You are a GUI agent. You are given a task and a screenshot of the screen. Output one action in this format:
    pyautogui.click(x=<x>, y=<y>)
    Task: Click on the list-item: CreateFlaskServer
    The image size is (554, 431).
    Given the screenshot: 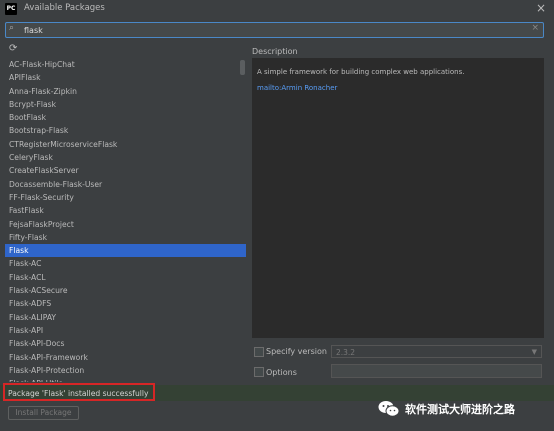 What is the action you would take?
    pyautogui.click(x=125, y=170)
    